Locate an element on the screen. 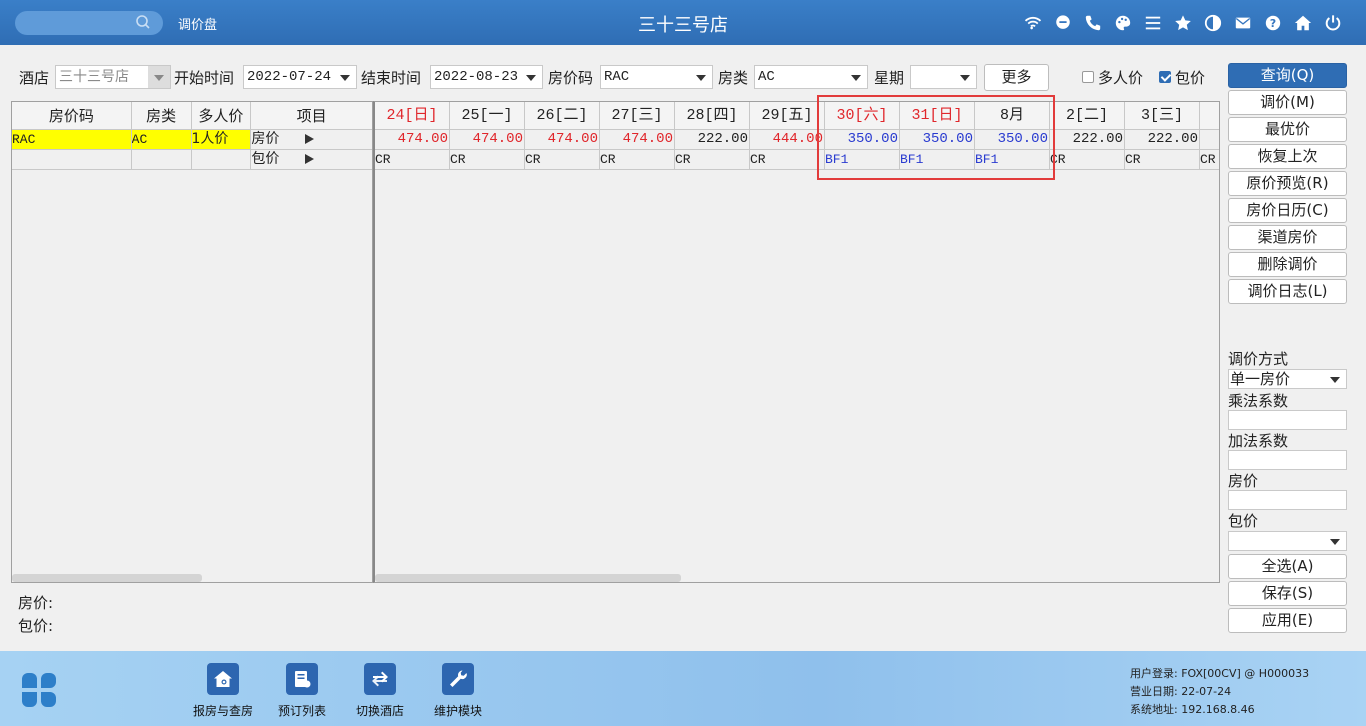 The width and height of the screenshot is (1366, 726). more-button: 更多 is located at coordinates (1016, 77).